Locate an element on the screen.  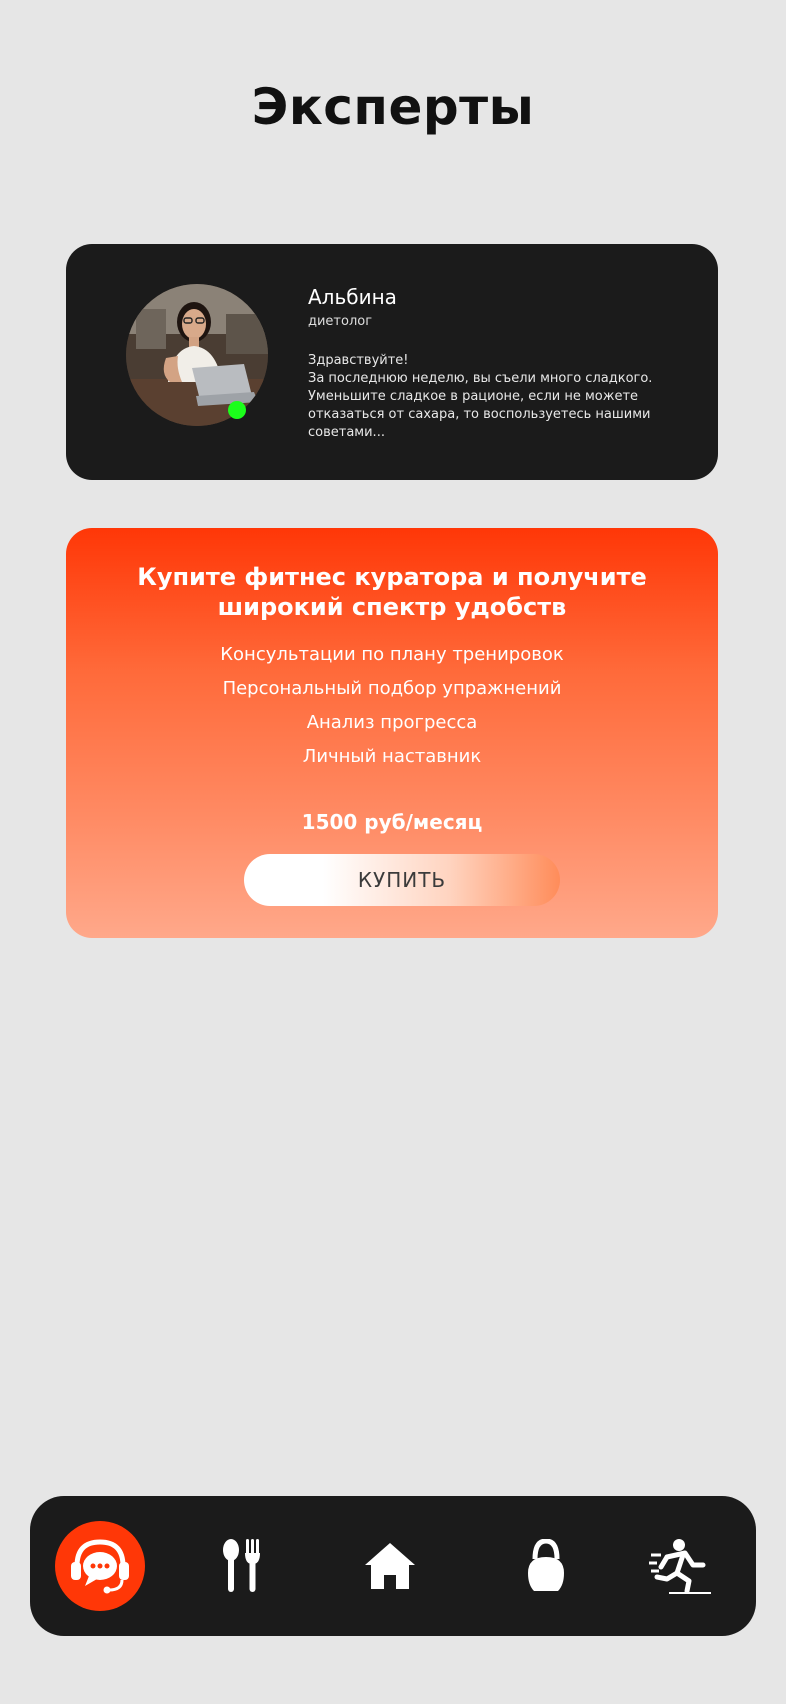
benefit-item: Анализ прогресса is located at coordinates (392, 722).